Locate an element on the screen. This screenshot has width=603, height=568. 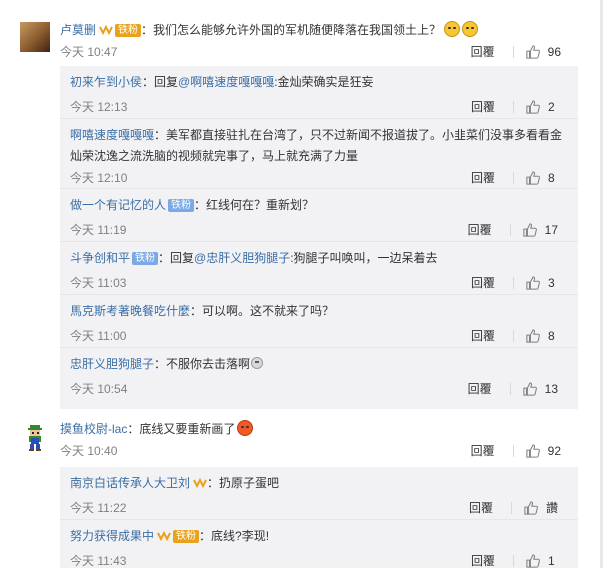
reply-prefix: ：回复 is located at coordinates (160, 82).